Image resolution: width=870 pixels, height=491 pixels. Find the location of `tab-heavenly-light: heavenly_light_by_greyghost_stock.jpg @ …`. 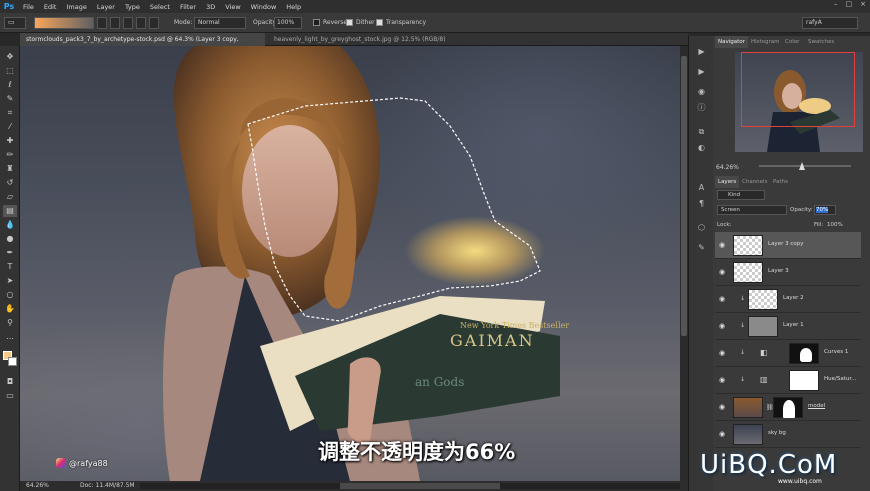

tab-heavenly-light: heavenly_light_by_greyghost_stock.jpg @ … is located at coordinates (368, 39).